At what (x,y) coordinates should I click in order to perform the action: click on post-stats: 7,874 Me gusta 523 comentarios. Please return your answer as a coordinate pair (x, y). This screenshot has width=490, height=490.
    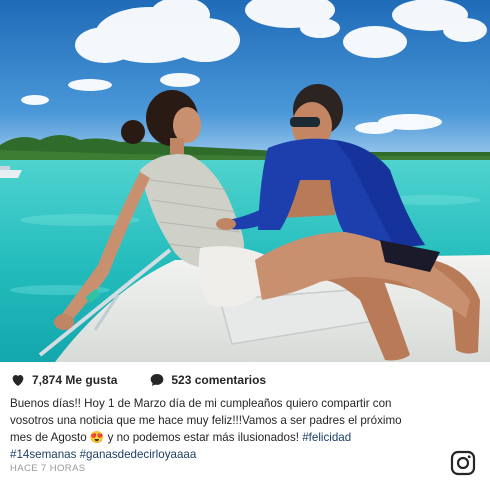
    Looking at the image, I should click on (140, 380).